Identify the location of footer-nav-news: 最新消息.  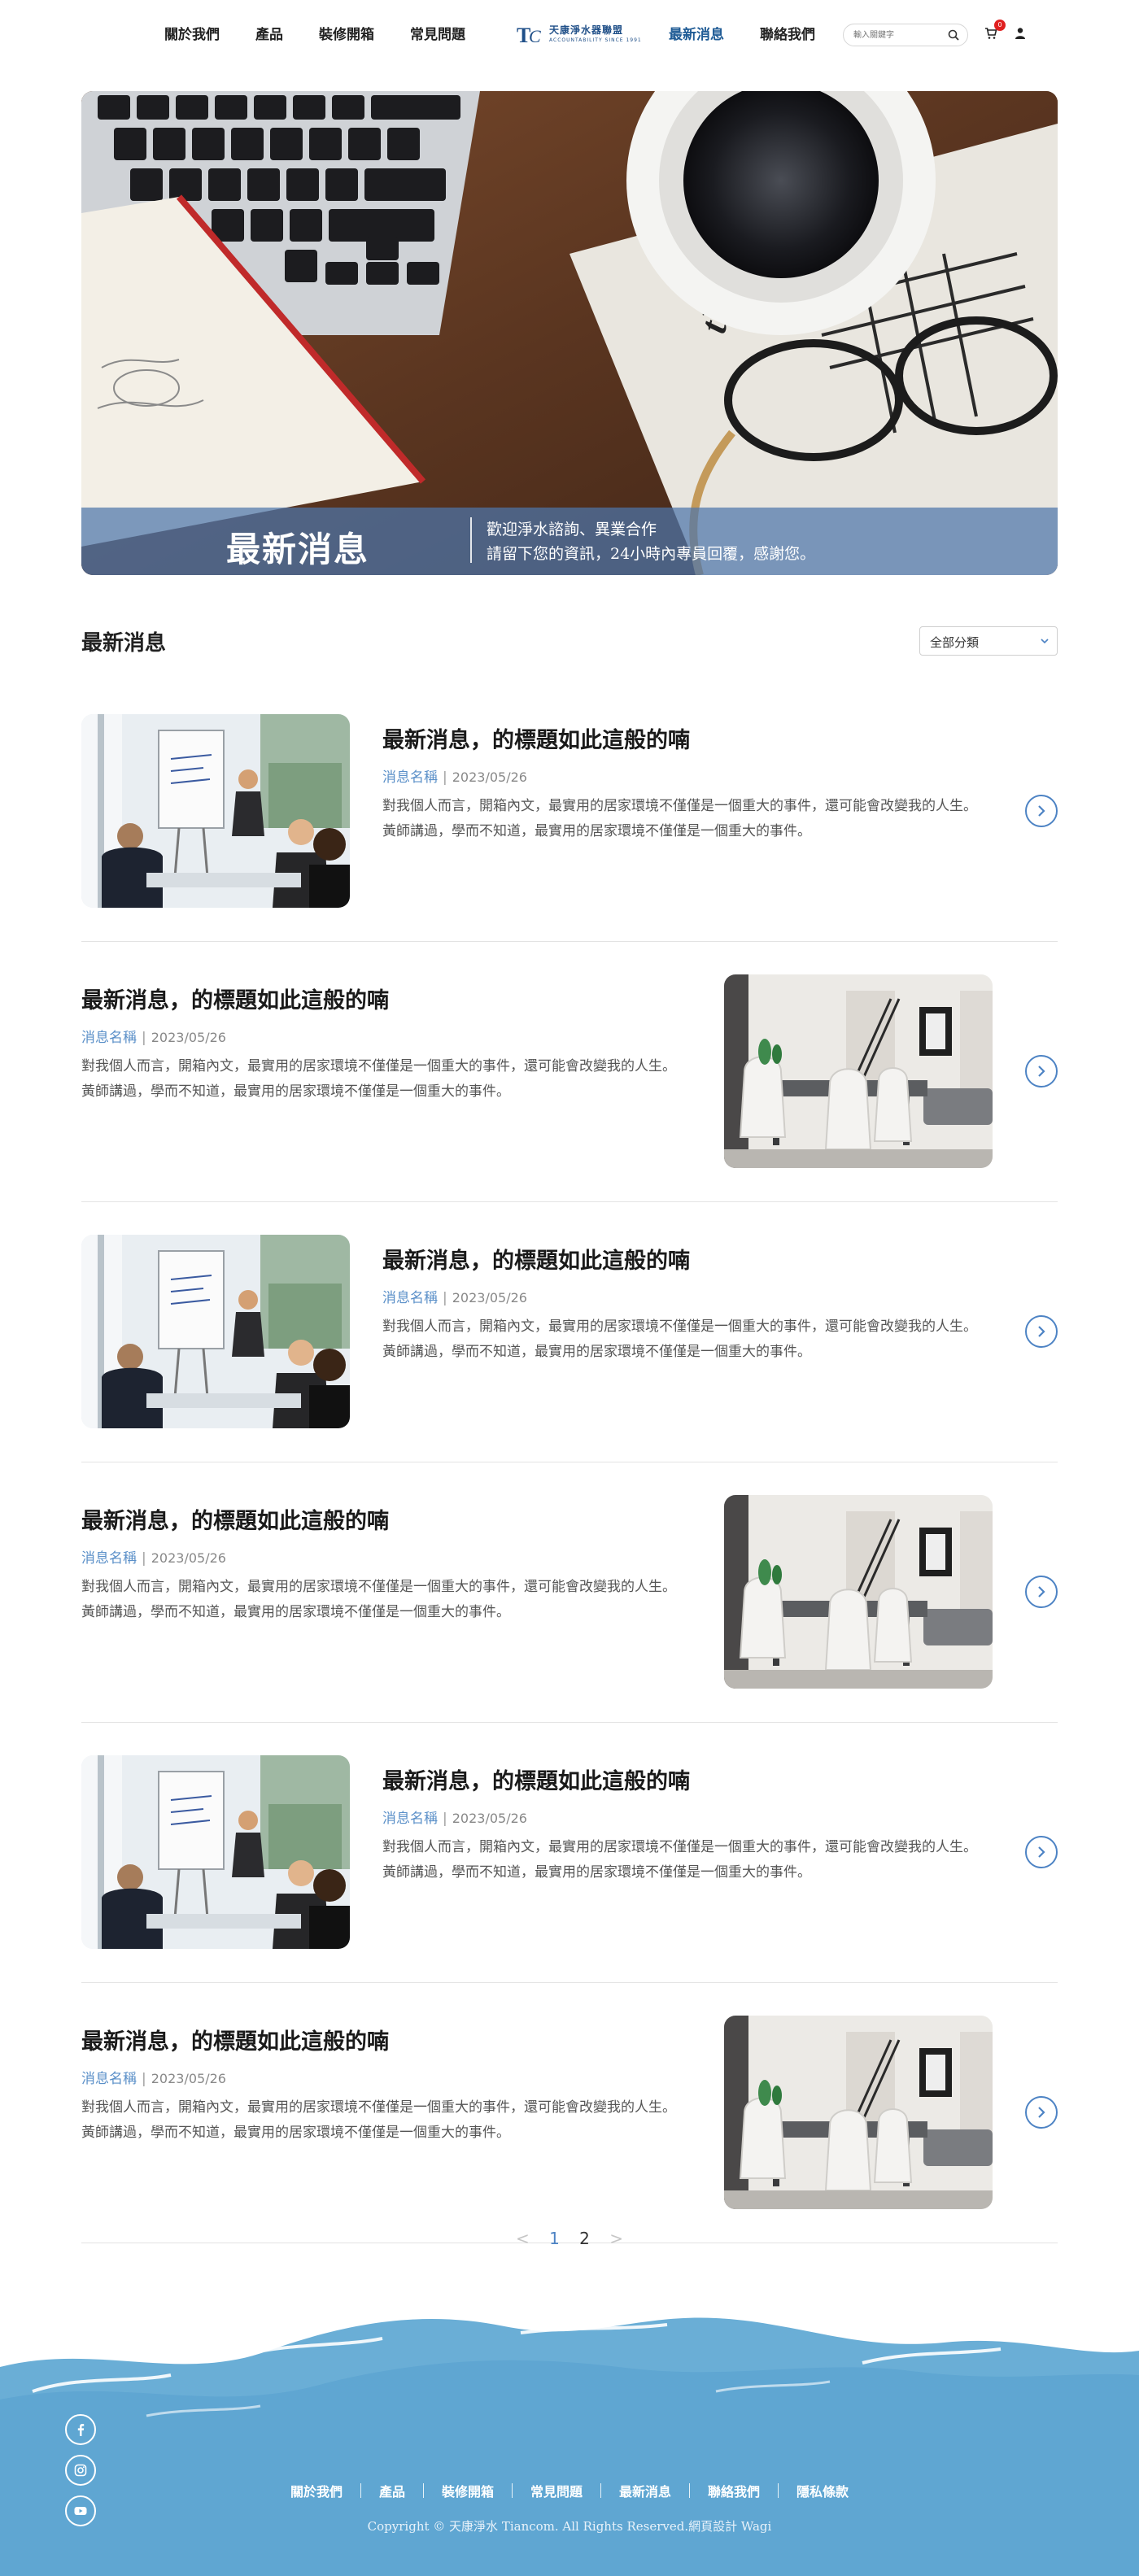
(645, 2490).